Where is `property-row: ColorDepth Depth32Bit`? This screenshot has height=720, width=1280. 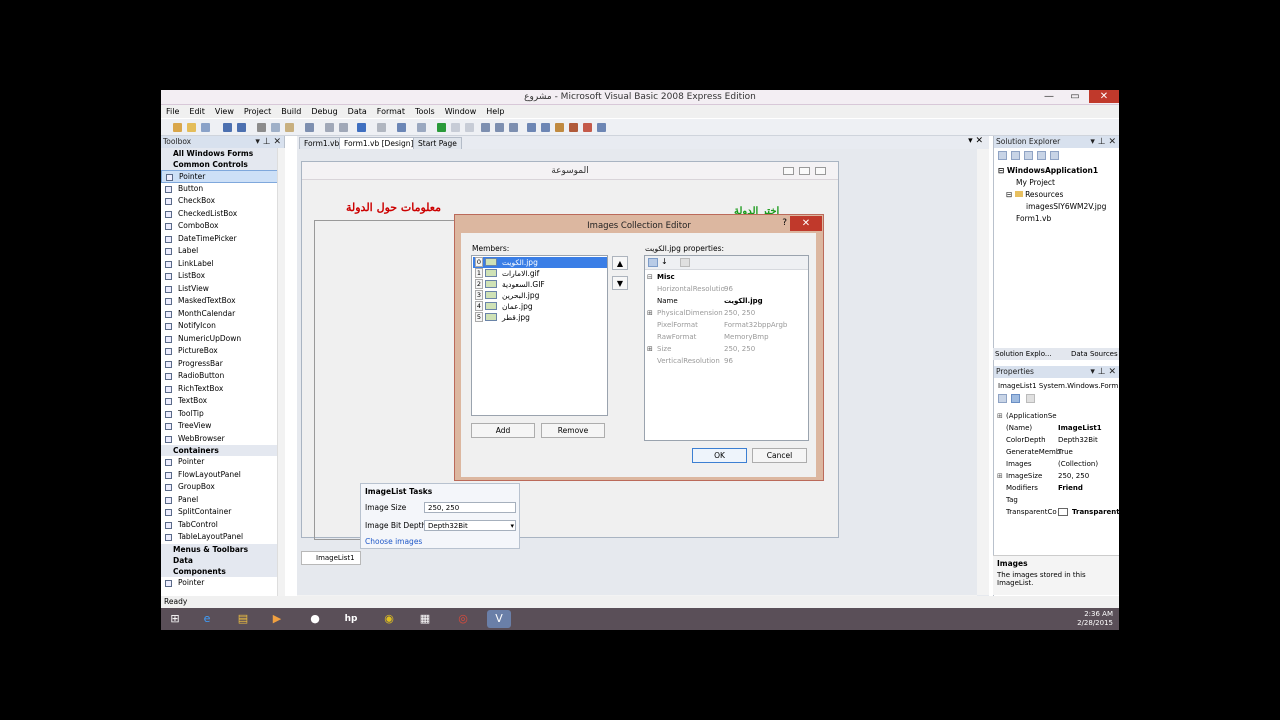 property-row: ColorDepth Depth32Bit is located at coordinates (1056, 440).